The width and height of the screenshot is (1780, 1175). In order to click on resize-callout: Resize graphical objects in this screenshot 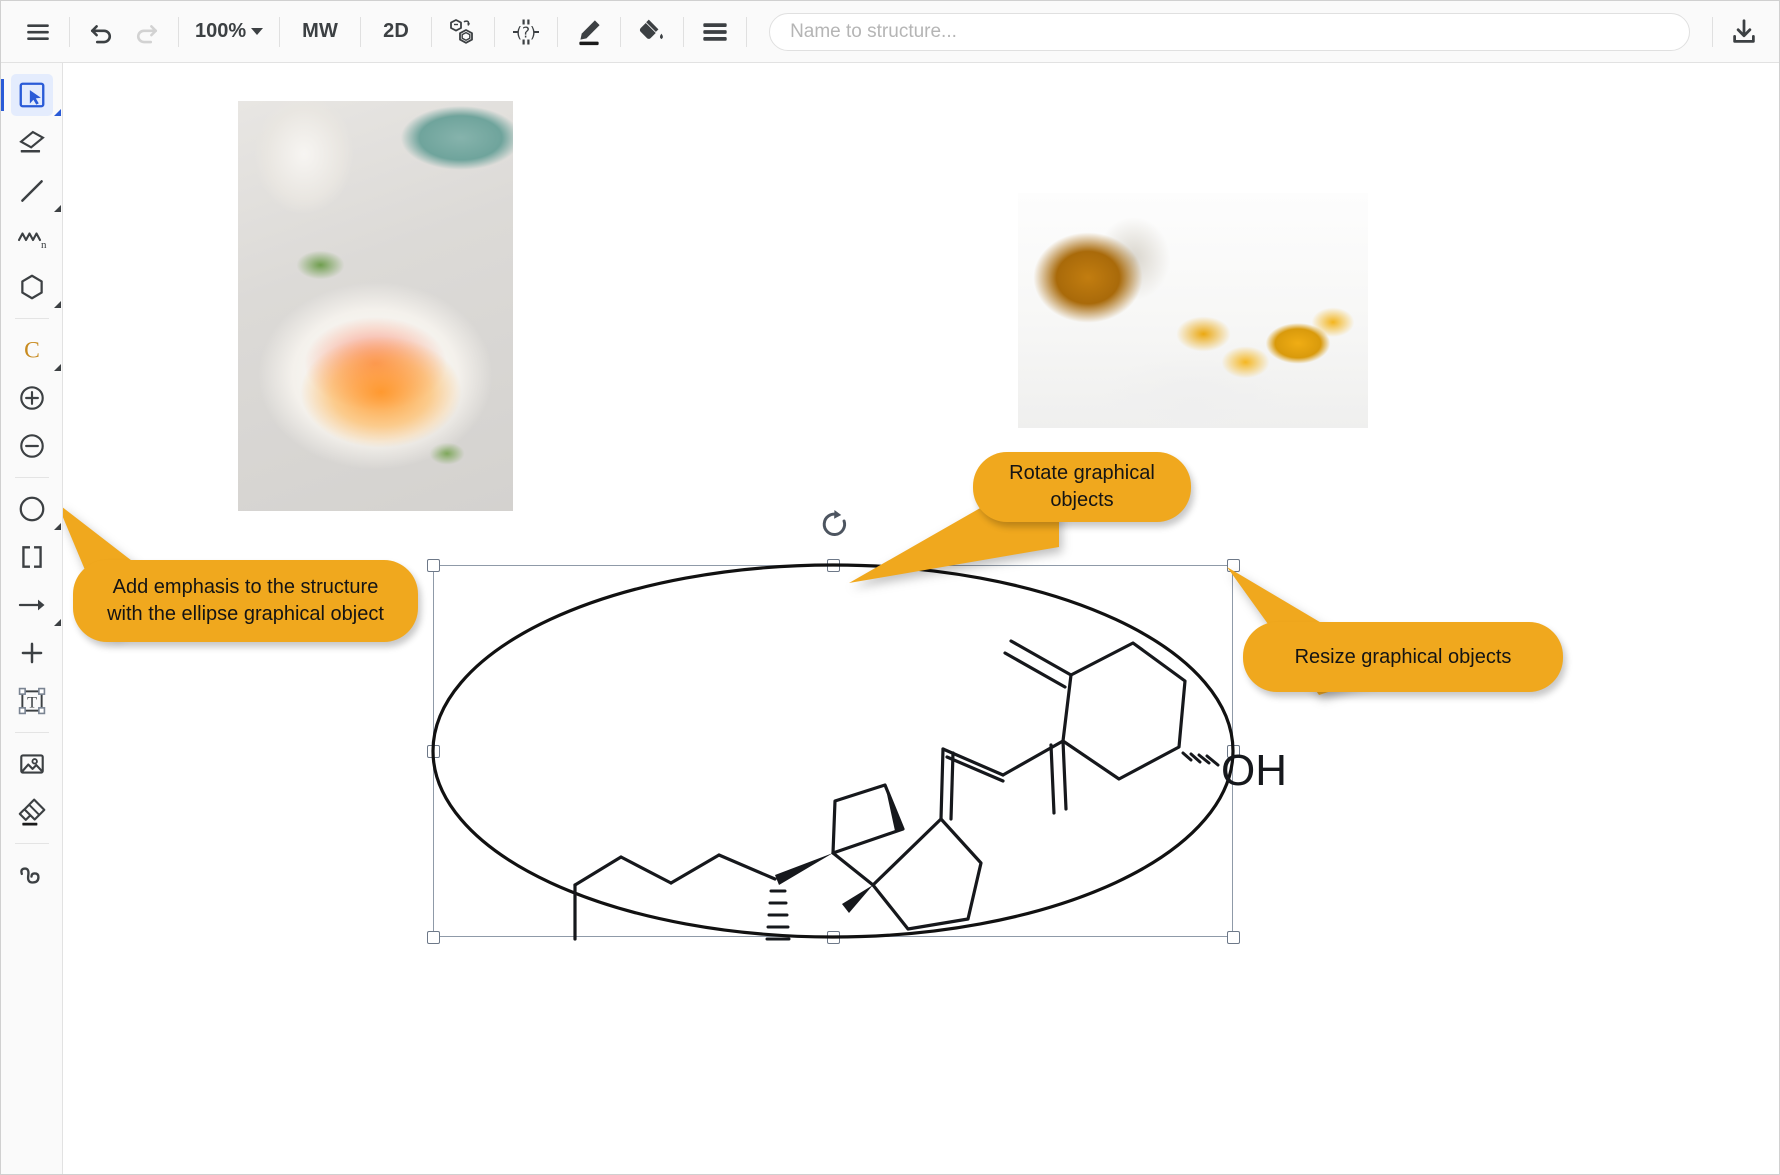, I will do `click(1403, 657)`.